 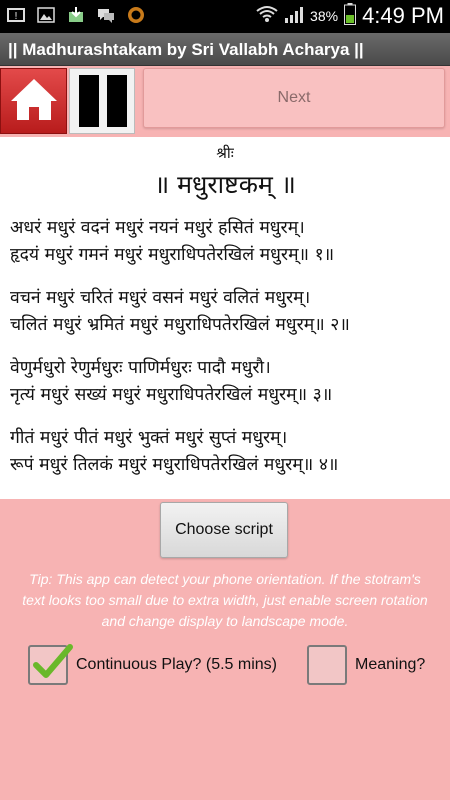 I want to click on stotram-heading: ॥ मधुराष्टकम् ॥, so click(x=225, y=184).